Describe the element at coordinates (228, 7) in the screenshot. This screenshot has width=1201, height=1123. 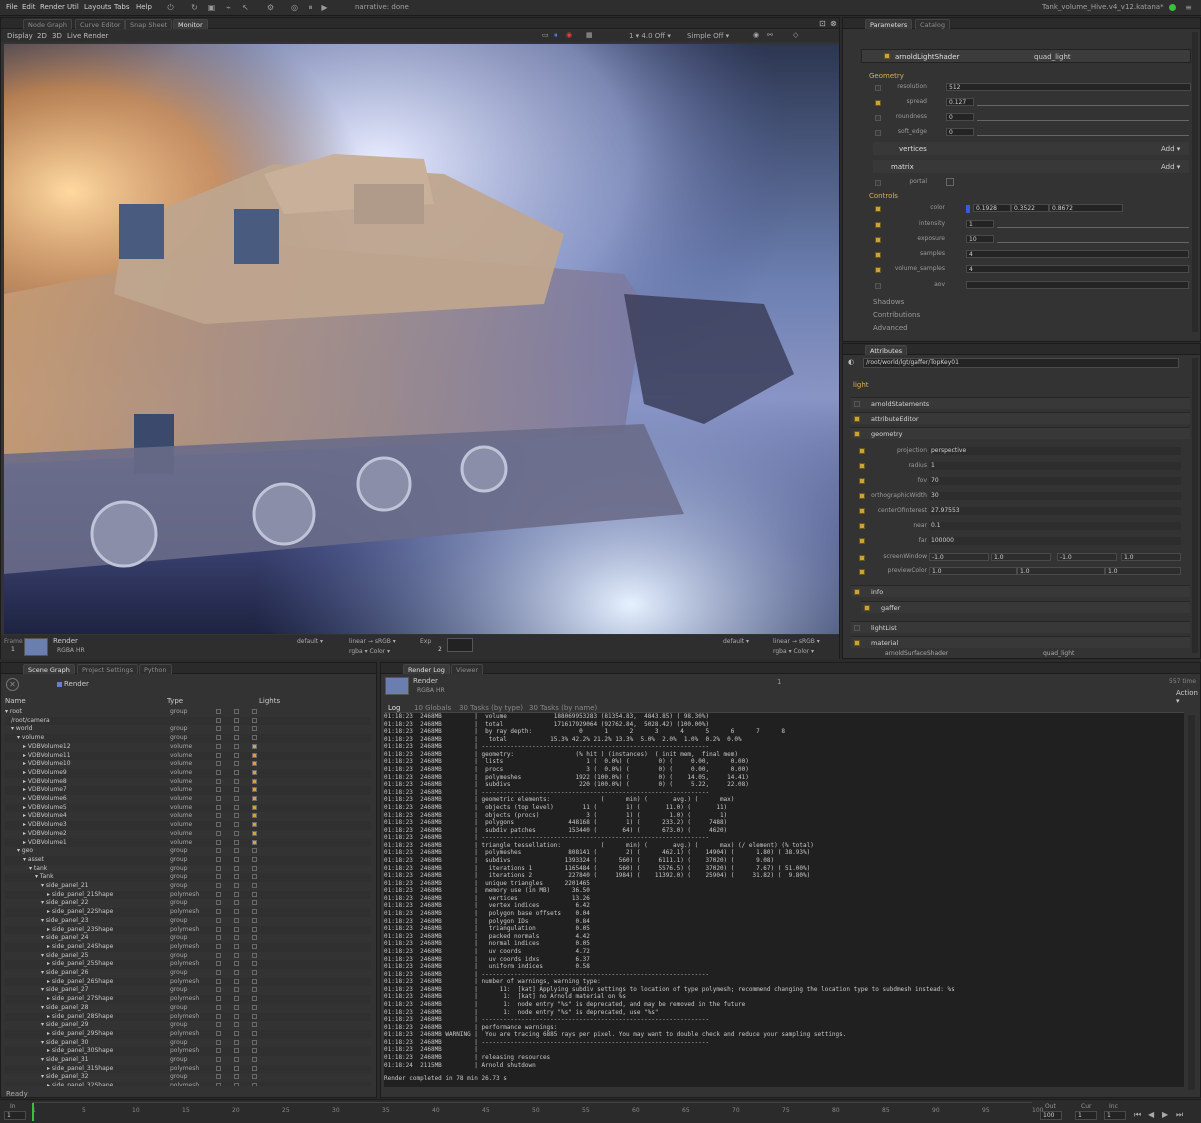
I see `lasso-icon: ⌁` at that location.